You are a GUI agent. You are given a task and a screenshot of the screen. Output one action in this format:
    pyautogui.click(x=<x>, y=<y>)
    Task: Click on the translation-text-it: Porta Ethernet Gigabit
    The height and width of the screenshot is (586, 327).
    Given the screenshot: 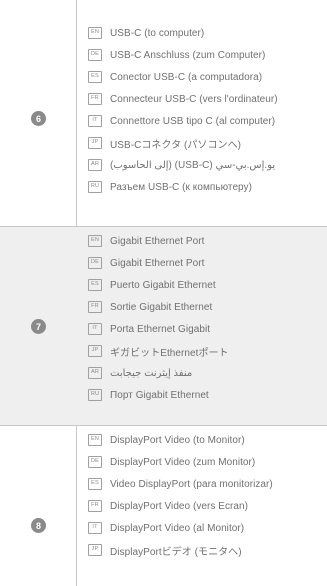 What is the action you would take?
    pyautogui.click(x=160, y=329)
    